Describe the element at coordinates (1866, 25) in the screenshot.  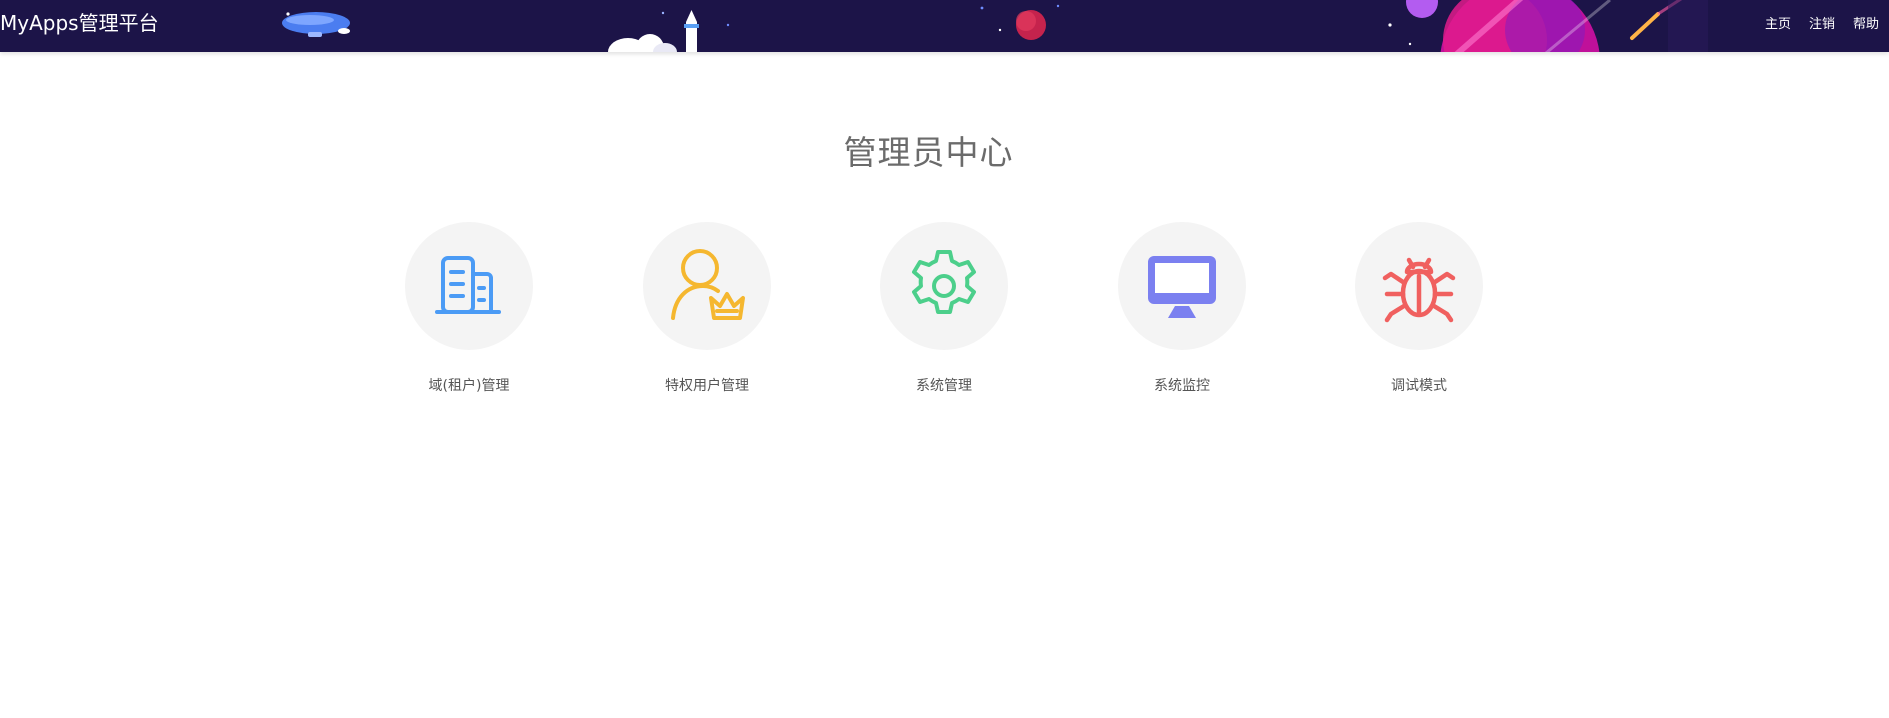
I see `nav-link-help: 帮助` at that location.